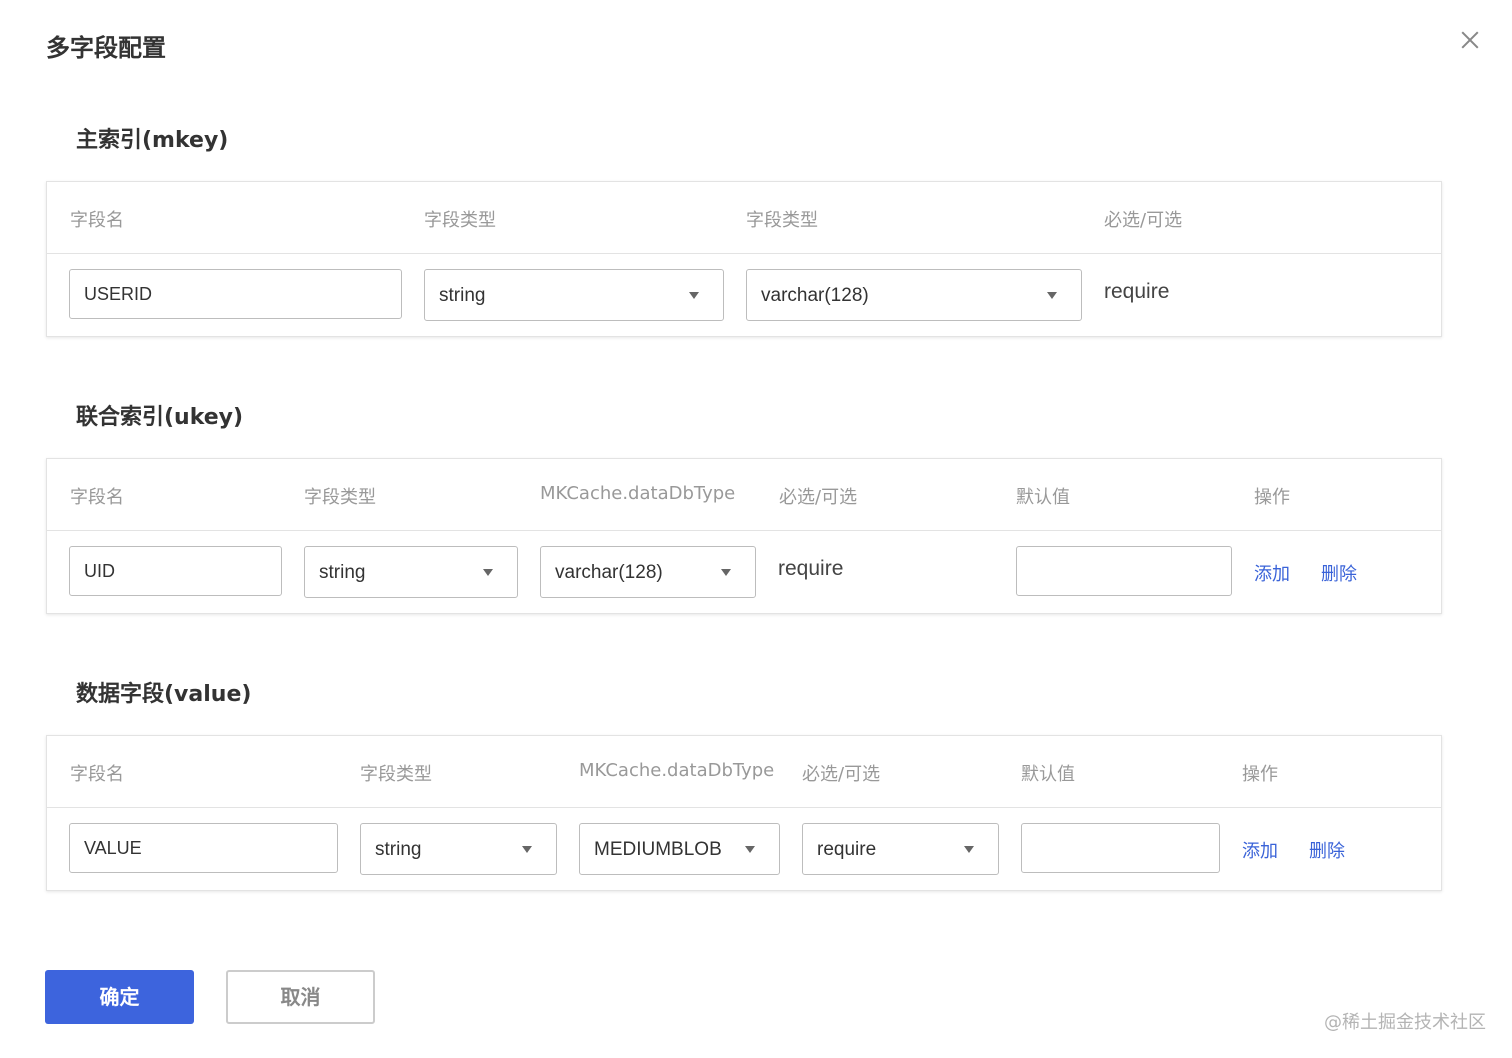 This screenshot has height=1058, width=1512. What do you see at coordinates (1405, 1022) in the screenshot?
I see `watermark: @稀土掘金技术社区` at bounding box center [1405, 1022].